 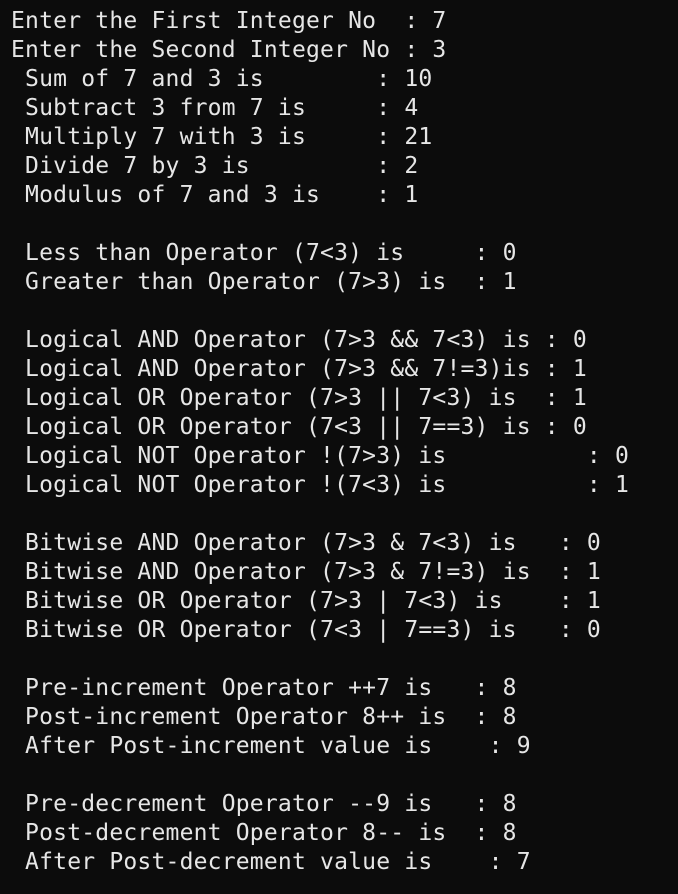 What do you see at coordinates (299, 369) in the screenshot?
I see `console-line: Logical AND Operator (7>3 && 7!=3)is : 1` at bounding box center [299, 369].